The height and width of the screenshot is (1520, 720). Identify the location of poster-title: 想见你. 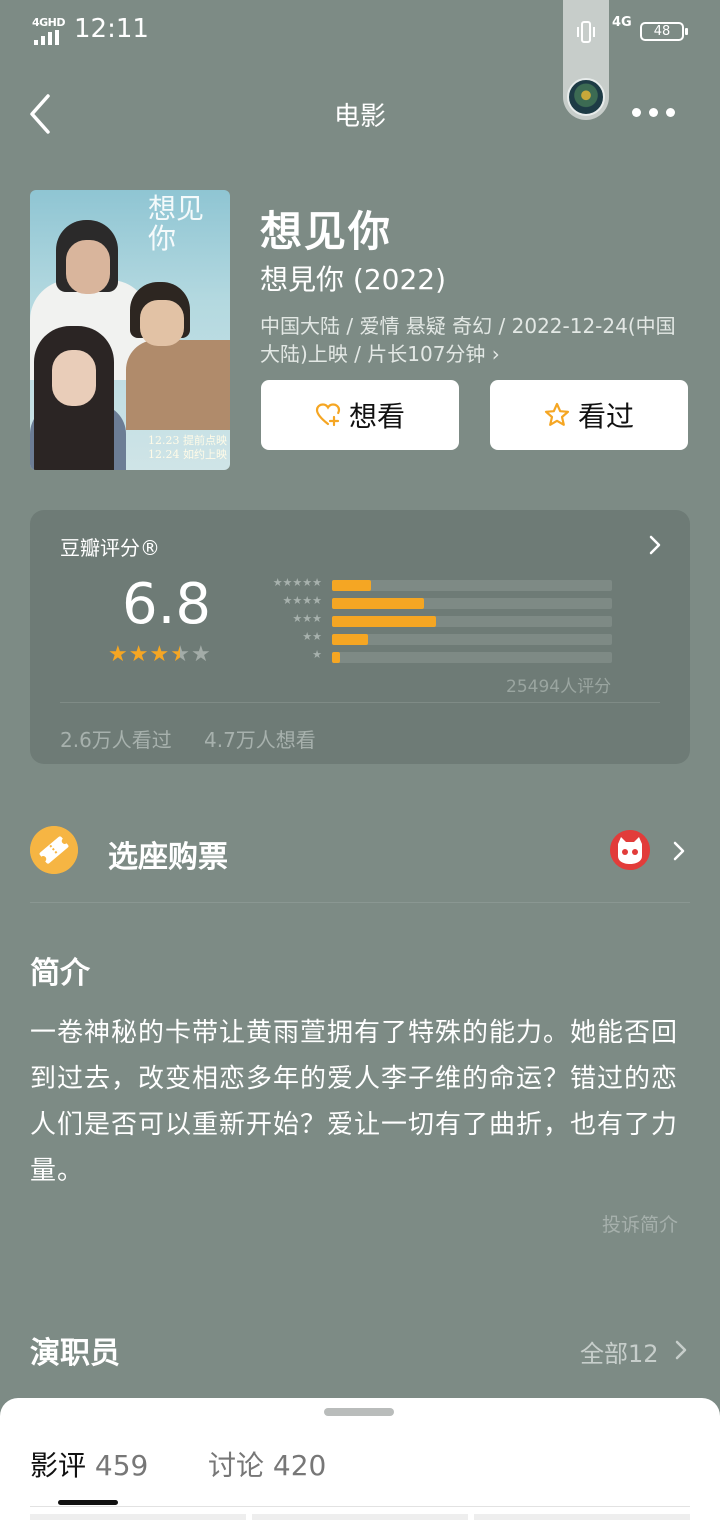
(176, 223).